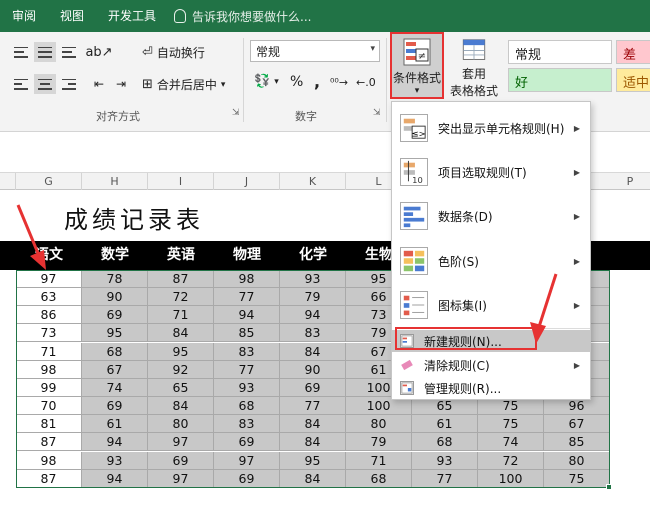 The height and width of the screenshot is (511, 650). I want to click on table-cell: 92, so click(181, 369).